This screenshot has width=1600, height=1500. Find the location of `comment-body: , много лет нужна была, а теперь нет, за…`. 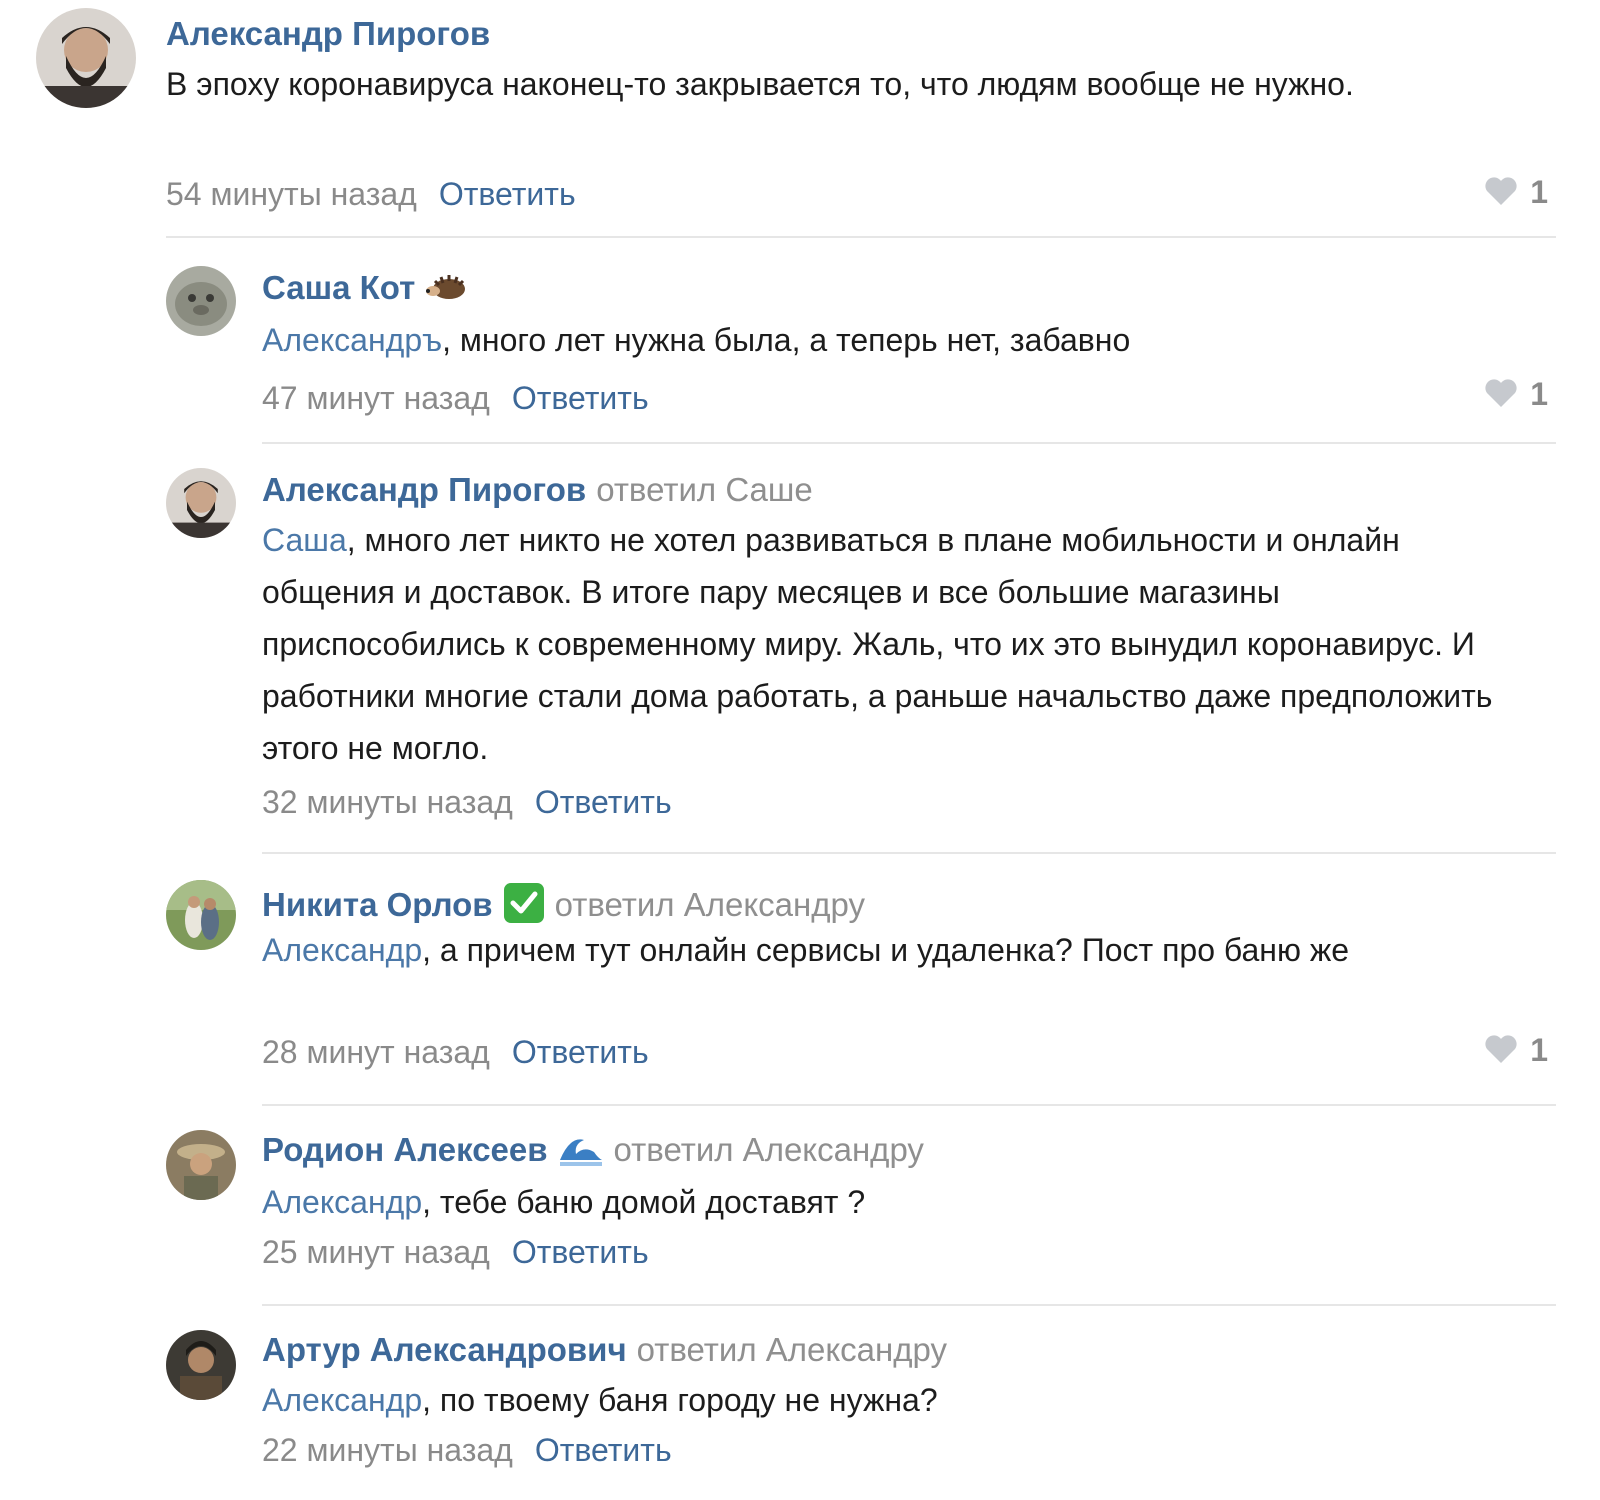

comment-body: , много лет нужна была, а теперь нет, за… is located at coordinates (786, 340).